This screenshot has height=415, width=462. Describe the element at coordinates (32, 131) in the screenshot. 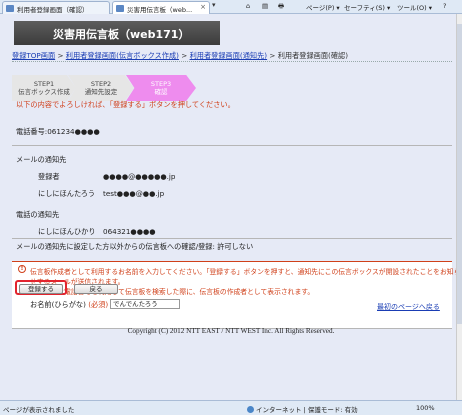

I see `phone-label: 電話番号:` at that location.